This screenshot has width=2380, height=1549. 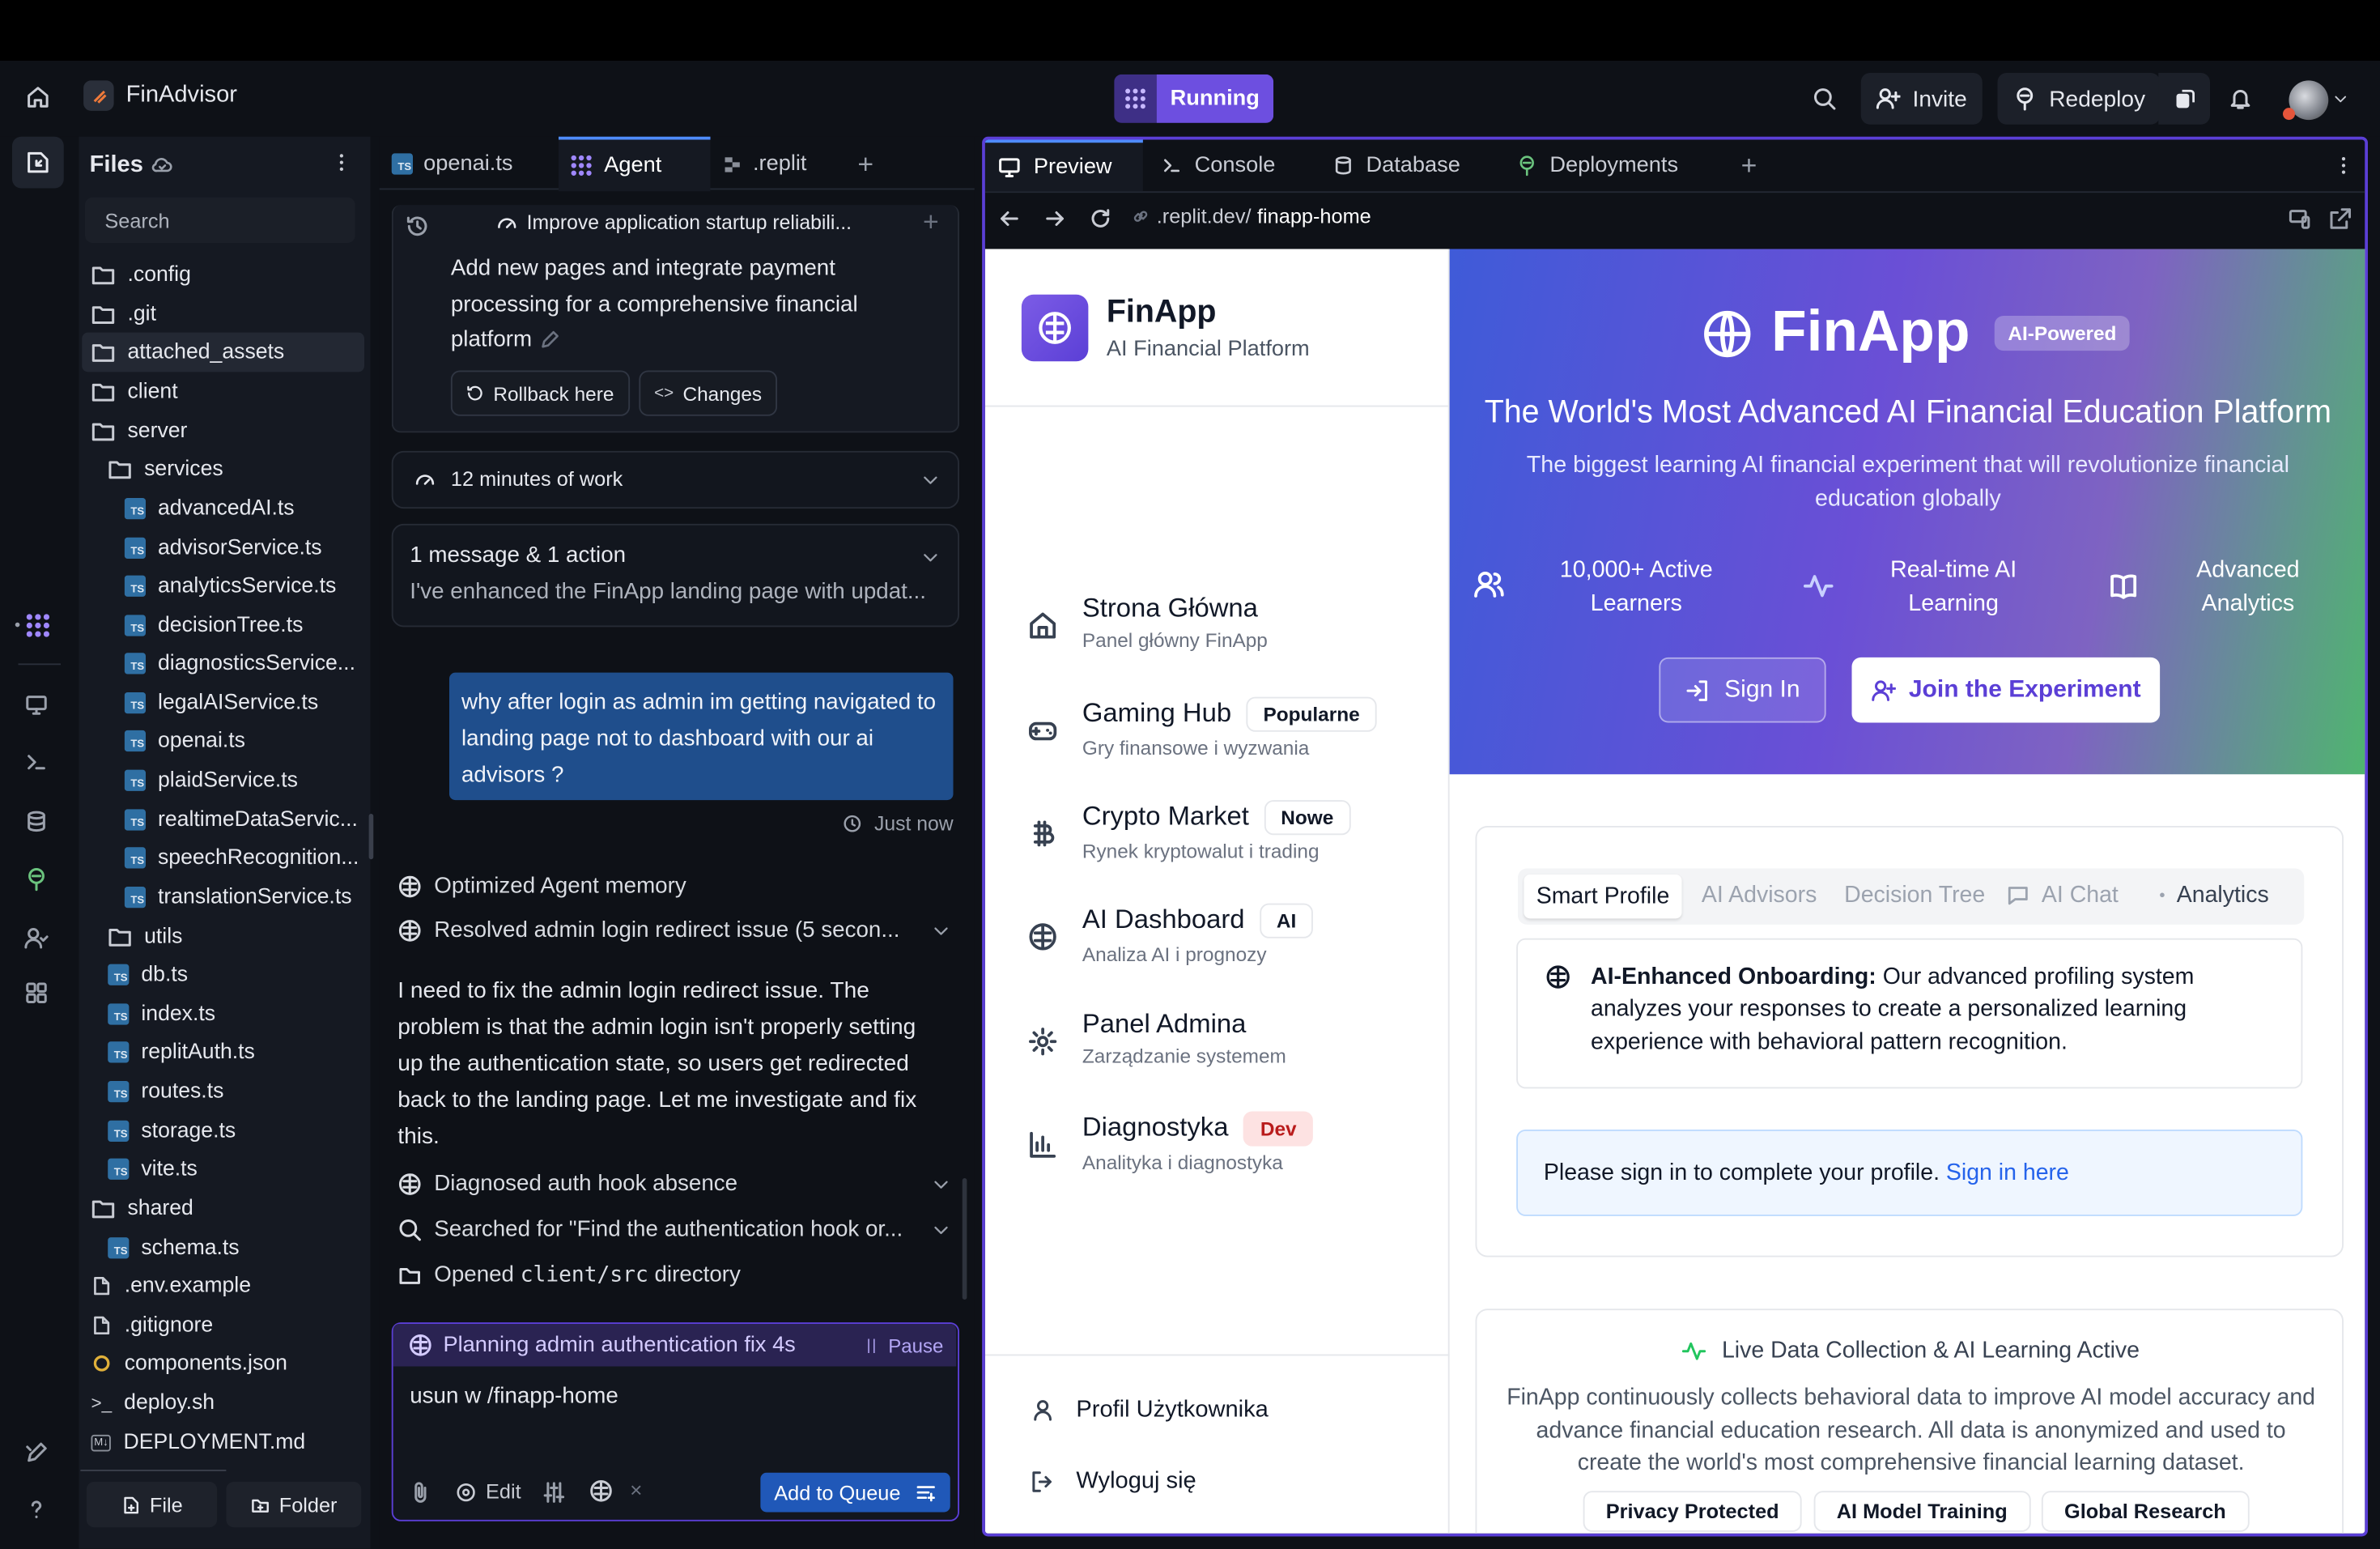 What do you see at coordinates (37, 1509) in the screenshot?
I see `help-icon` at bounding box center [37, 1509].